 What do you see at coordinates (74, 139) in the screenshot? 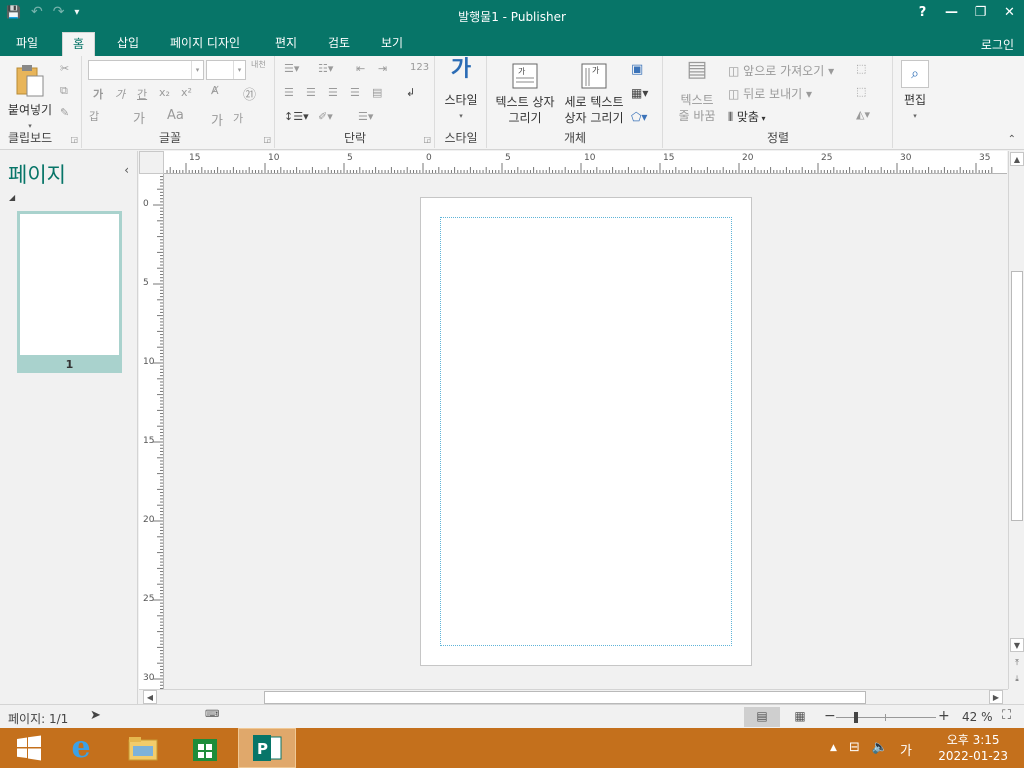
I see `clipboard-launcher-icon: ◲` at bounding box center [74, 139].